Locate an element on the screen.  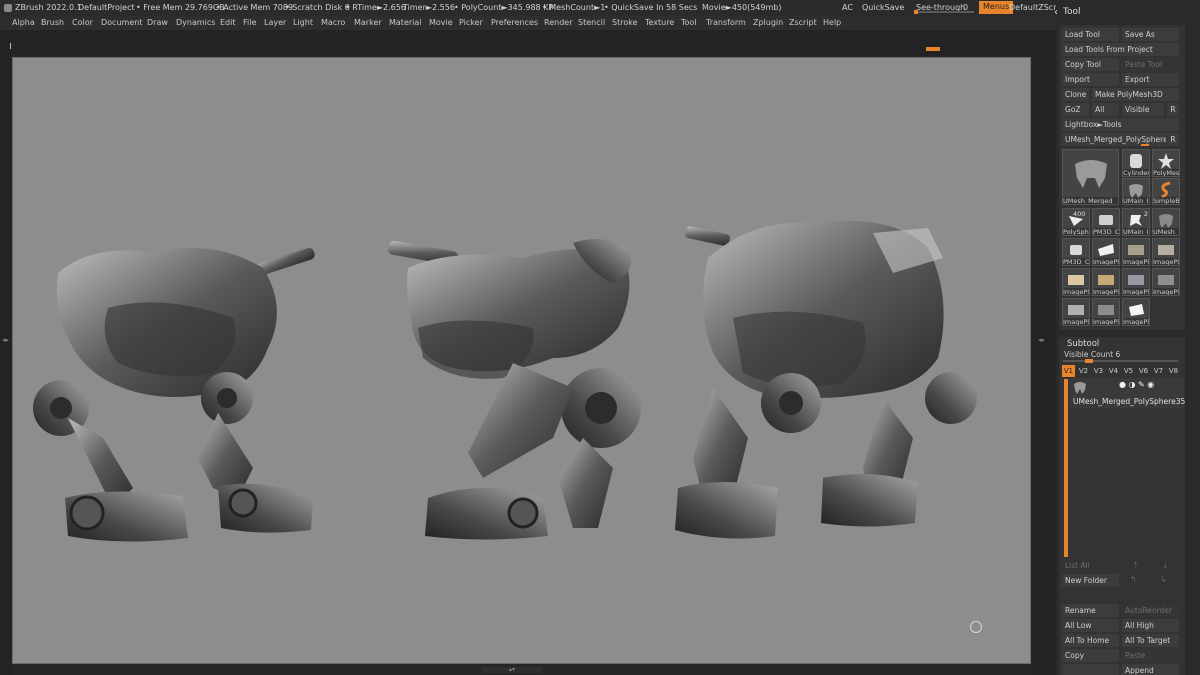
menu-stencil: Stencil is located at coordinates (591, 22).